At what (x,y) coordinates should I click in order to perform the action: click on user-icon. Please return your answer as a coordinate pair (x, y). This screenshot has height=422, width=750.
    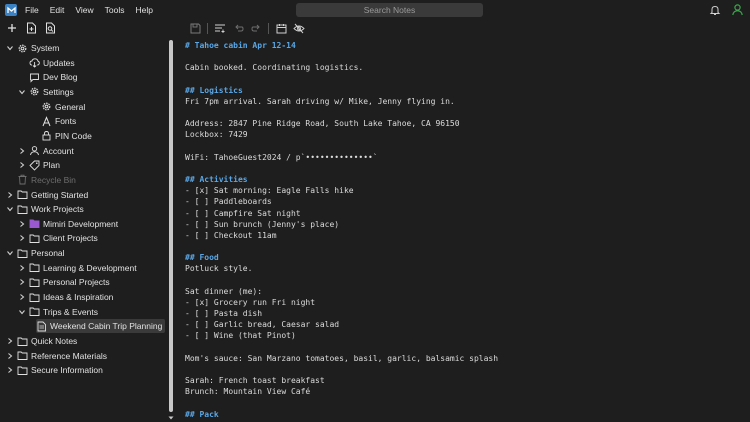
    Looking at the image, I should click on (34, 150).